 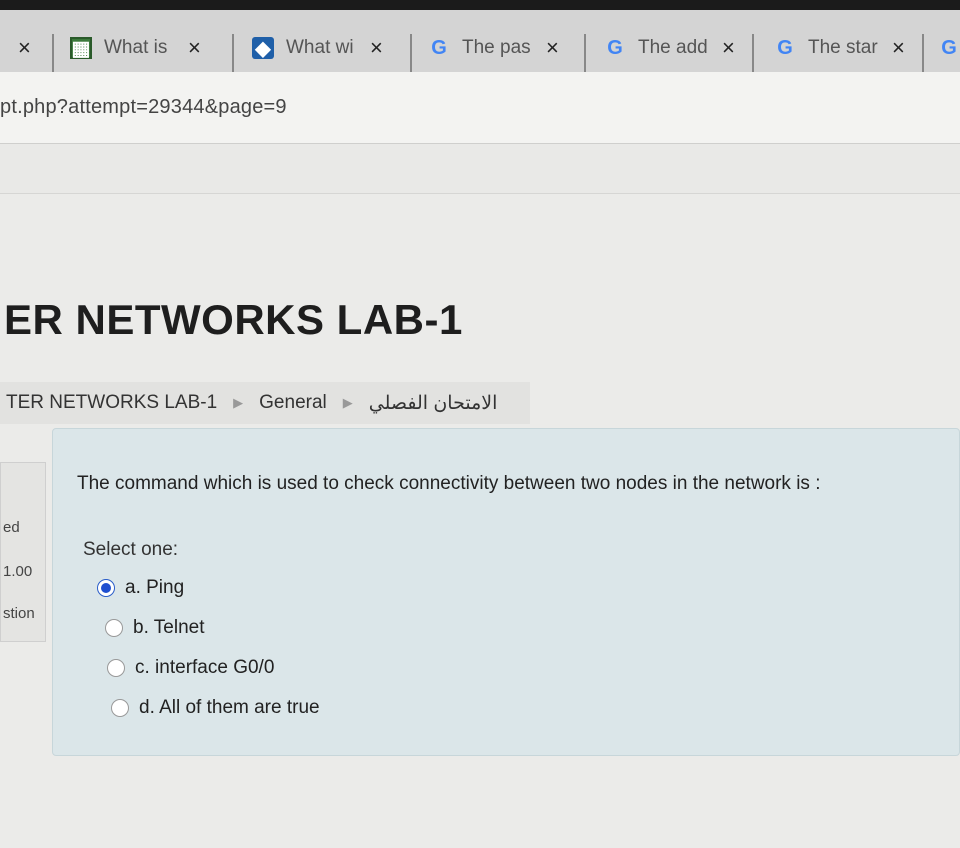 What do you see at coordinates (293, 403) in the screenshot?
I see `breadcrumb-general-link: General` at bounding box center [293, 403].